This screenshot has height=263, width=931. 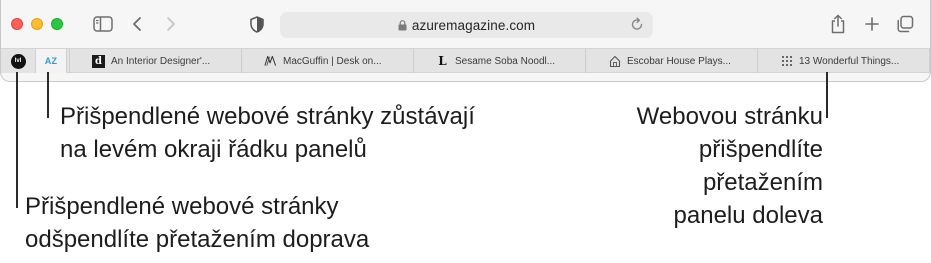 I want to click on address-bar: azuremagazine.com, so click(x=466, y=25).